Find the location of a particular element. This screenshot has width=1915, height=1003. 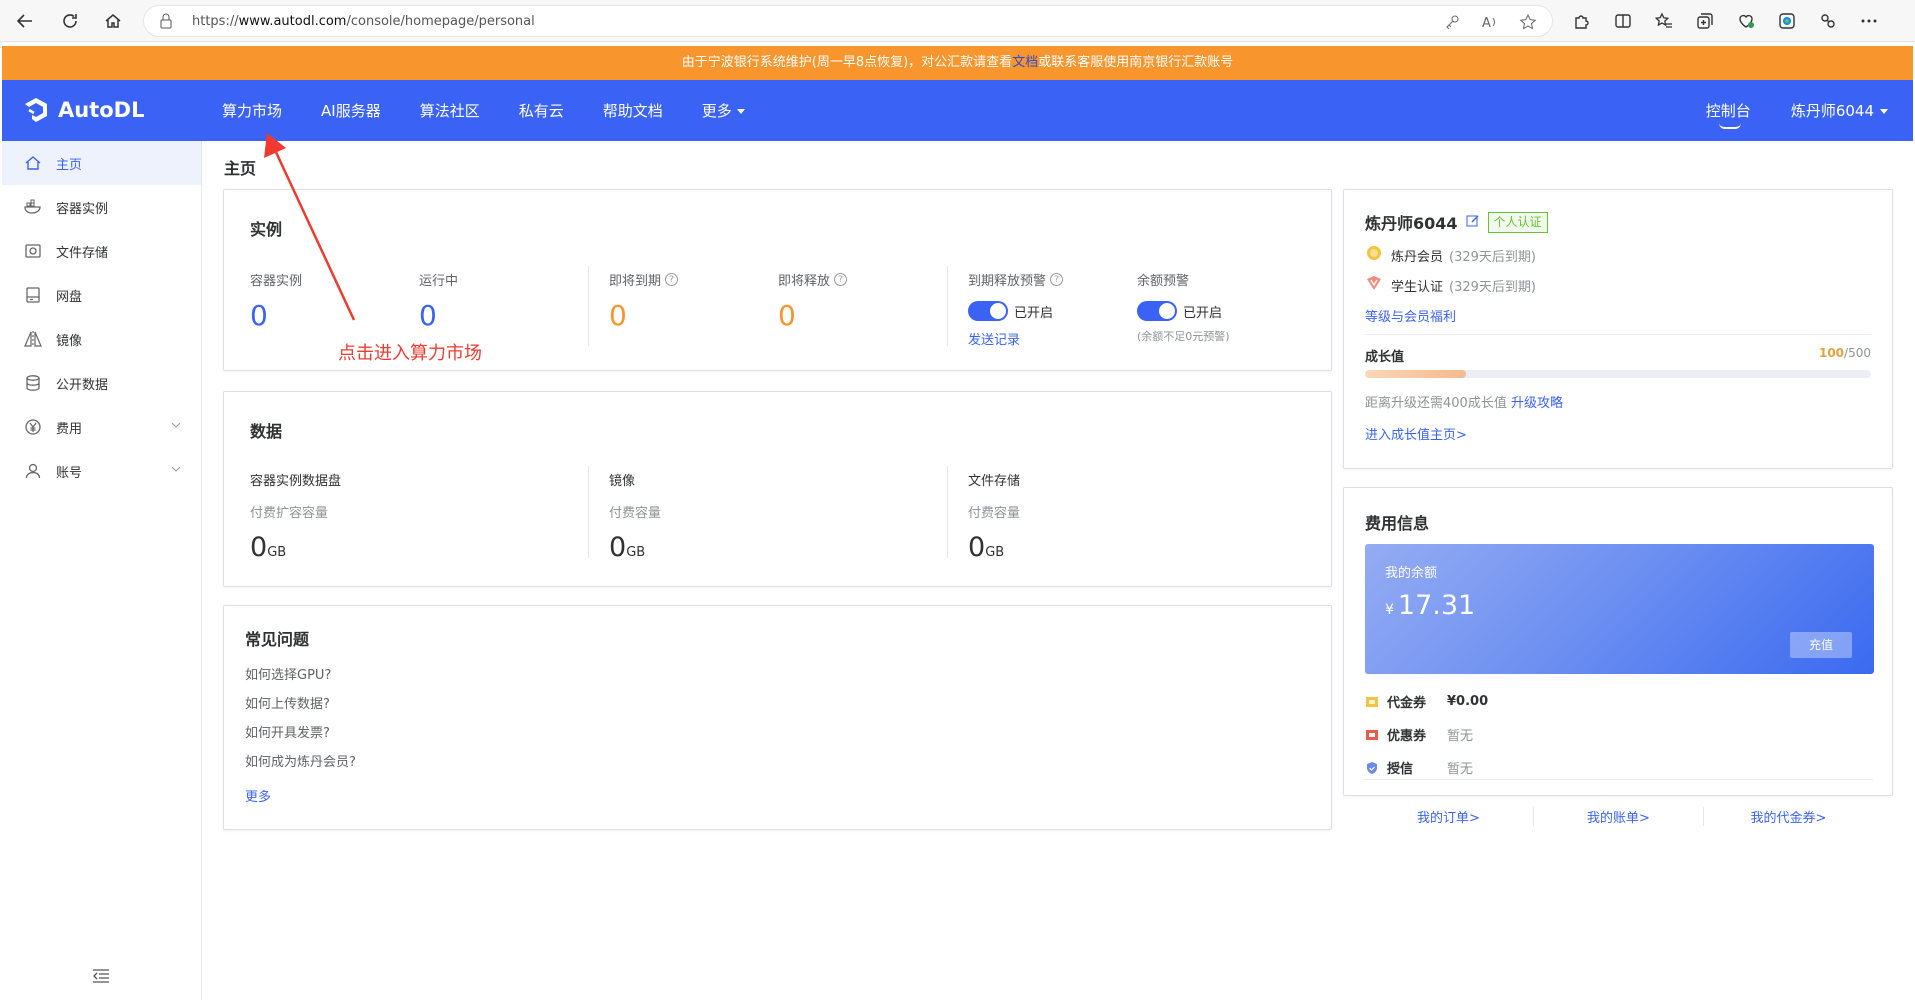

sidebar-item-file-storage: 文件存储 is located at coordinates (101, 251).